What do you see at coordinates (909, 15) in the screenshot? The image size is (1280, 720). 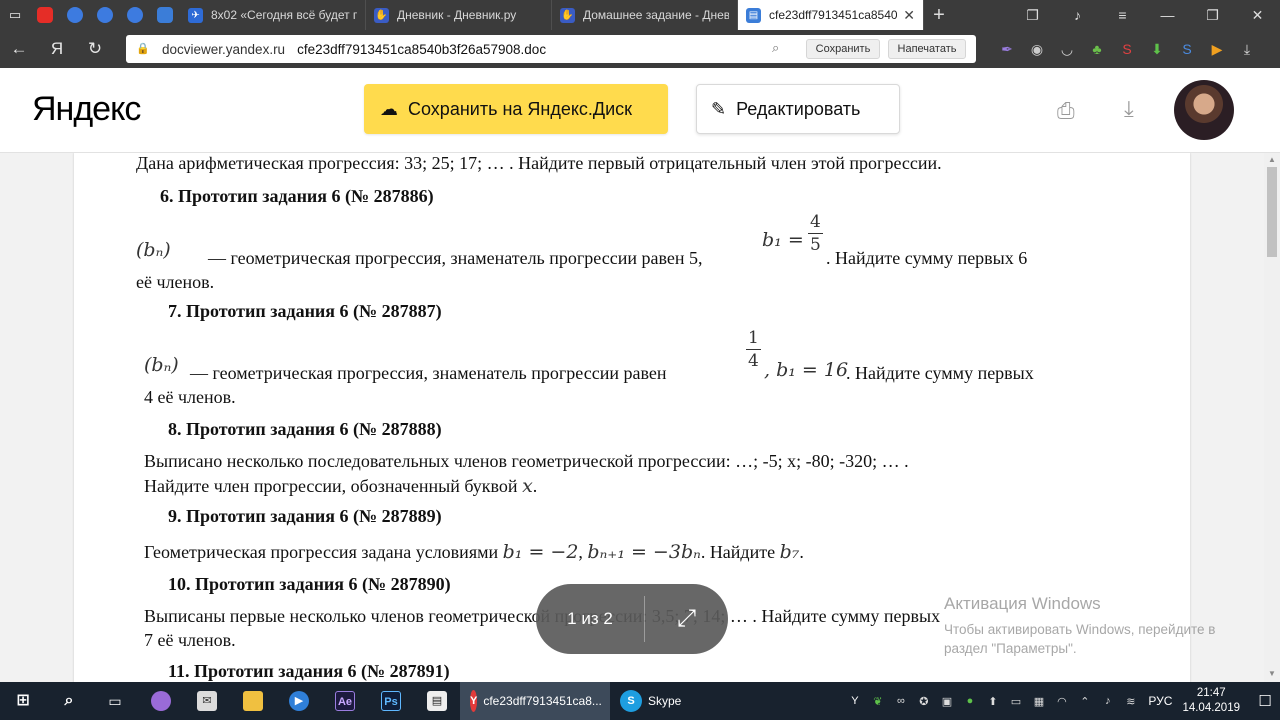 I see `tab-close-icon: ✕` at bounding box center [909, 15].